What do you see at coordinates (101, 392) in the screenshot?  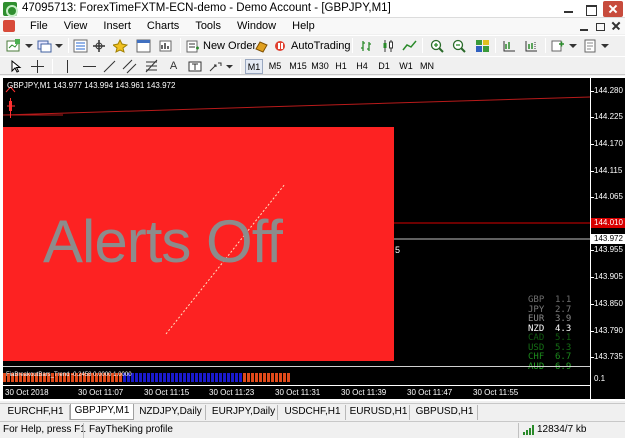 I see `time-label: 30 Oct 11:07` at bounding box center [101, 392].